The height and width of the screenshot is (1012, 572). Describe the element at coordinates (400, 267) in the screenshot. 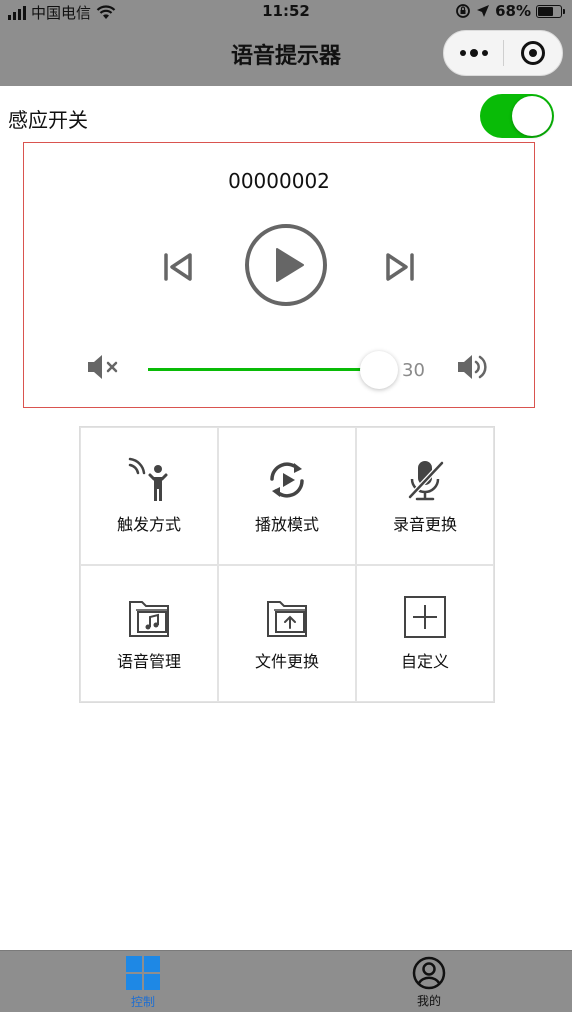

I see `next-track-icon` at that location.